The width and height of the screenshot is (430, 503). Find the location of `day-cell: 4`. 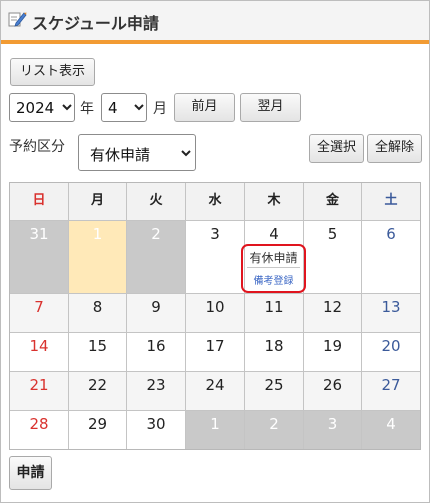

day-cell: 4 is located at coordinates (391, 430).